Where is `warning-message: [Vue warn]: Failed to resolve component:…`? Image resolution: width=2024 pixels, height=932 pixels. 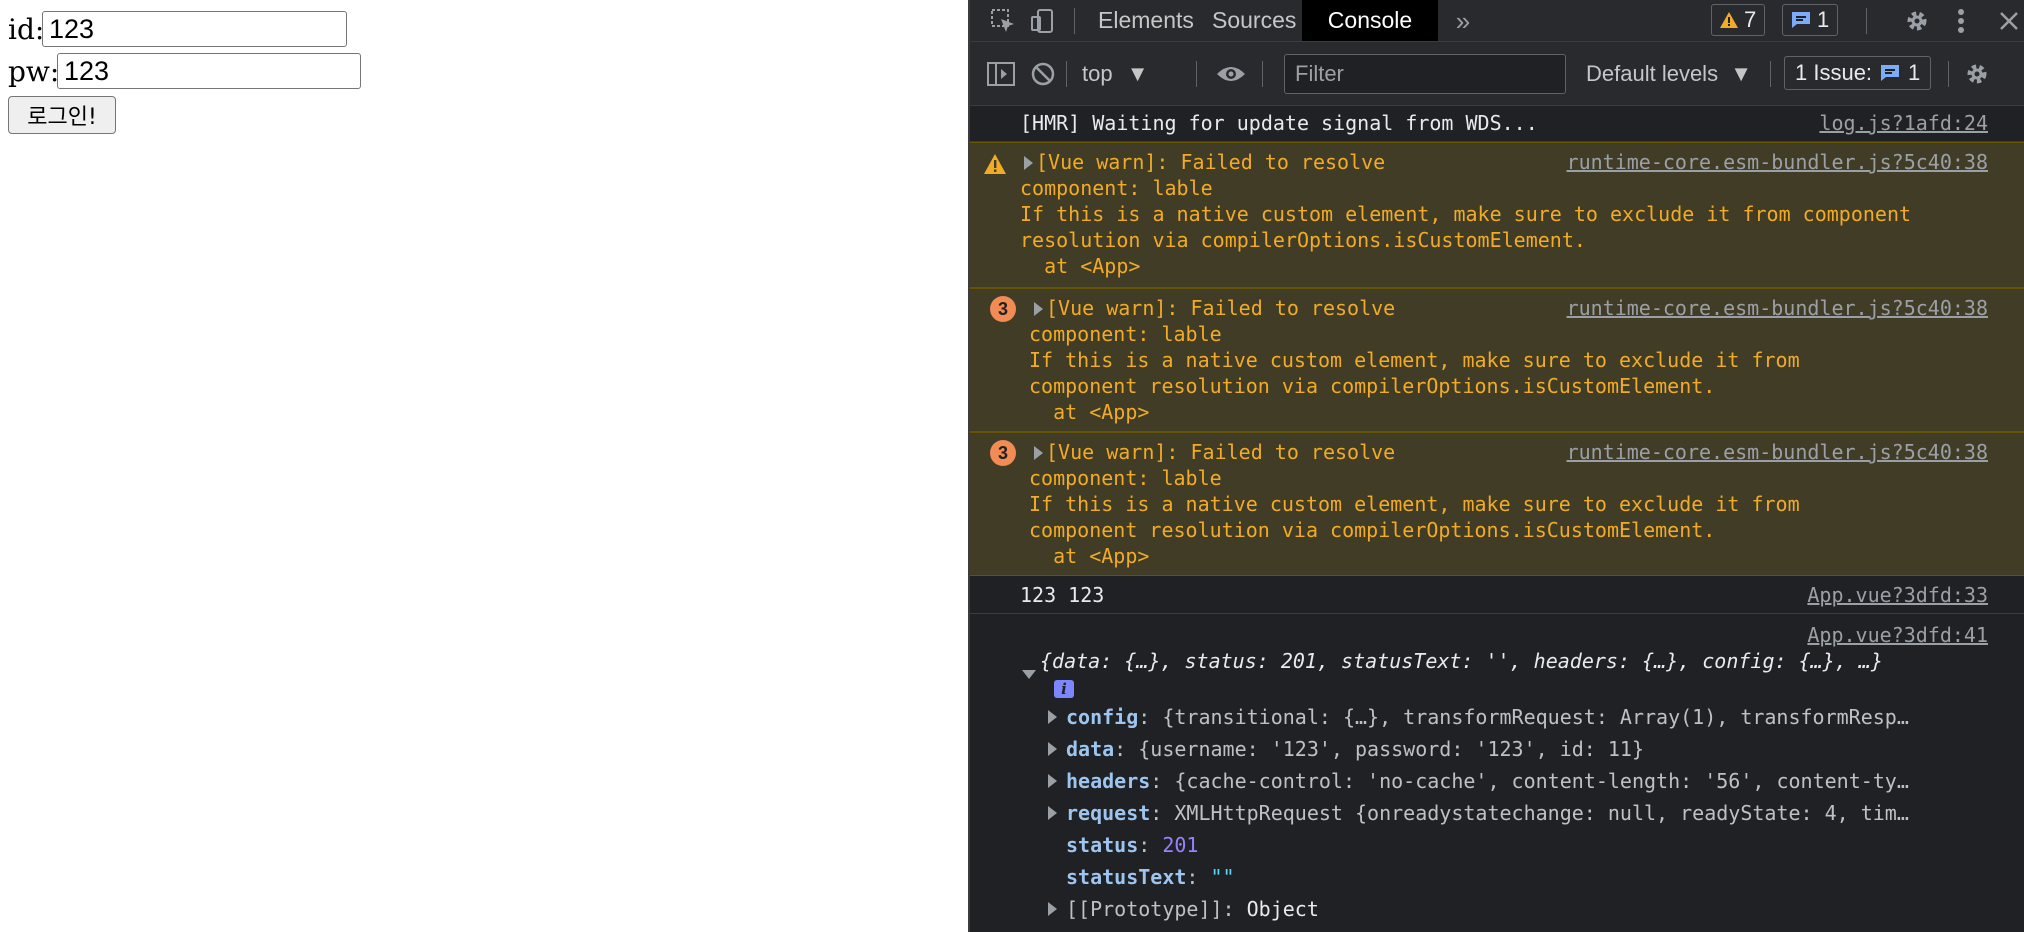 warning-message: [Vue warn]: Failed to resolve component:… is located at coordinates (1497, 215).